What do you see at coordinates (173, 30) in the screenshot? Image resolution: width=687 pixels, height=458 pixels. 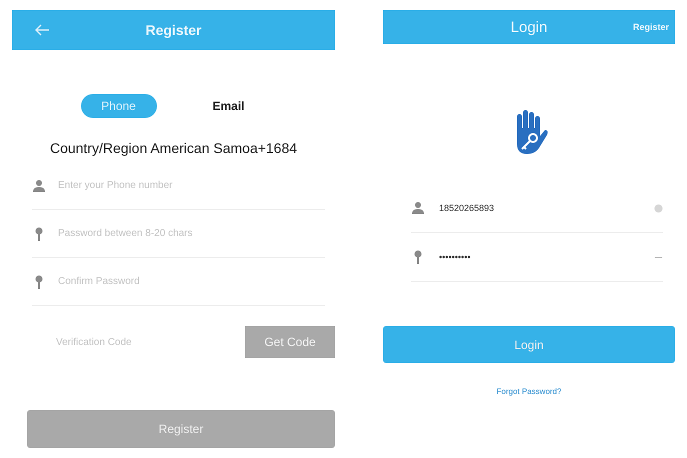 I see `header-title: Register` at bounding box center [173, 30].